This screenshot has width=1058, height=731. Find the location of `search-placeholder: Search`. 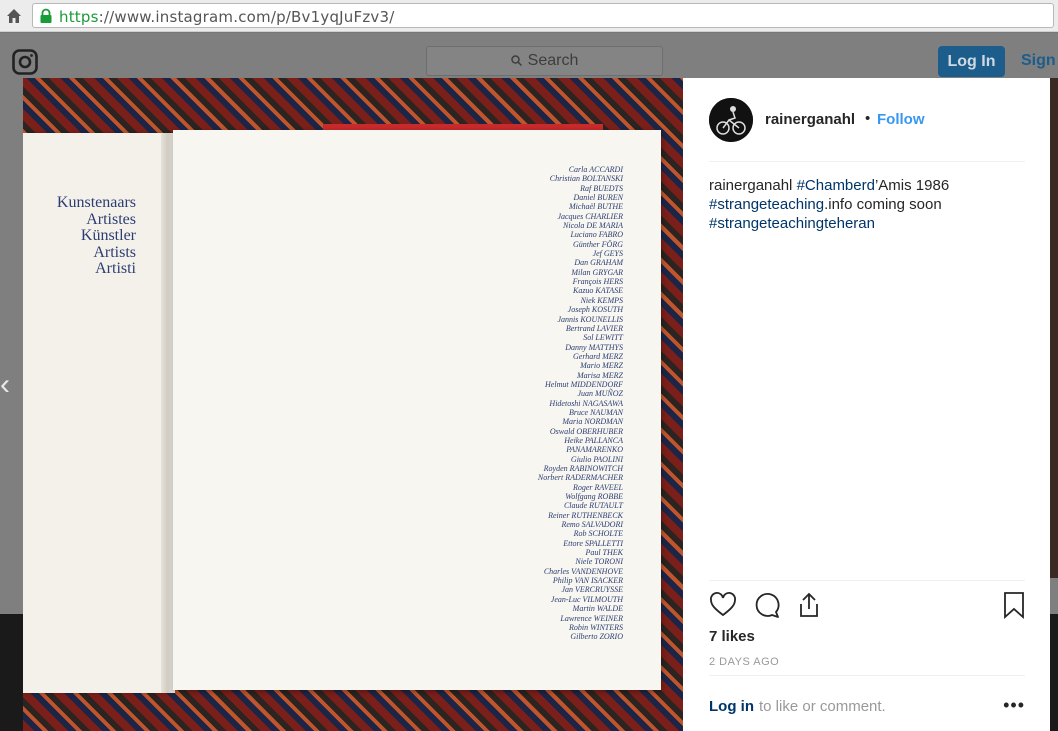

search-placeholder: Search is located at coordinates (553, 60).